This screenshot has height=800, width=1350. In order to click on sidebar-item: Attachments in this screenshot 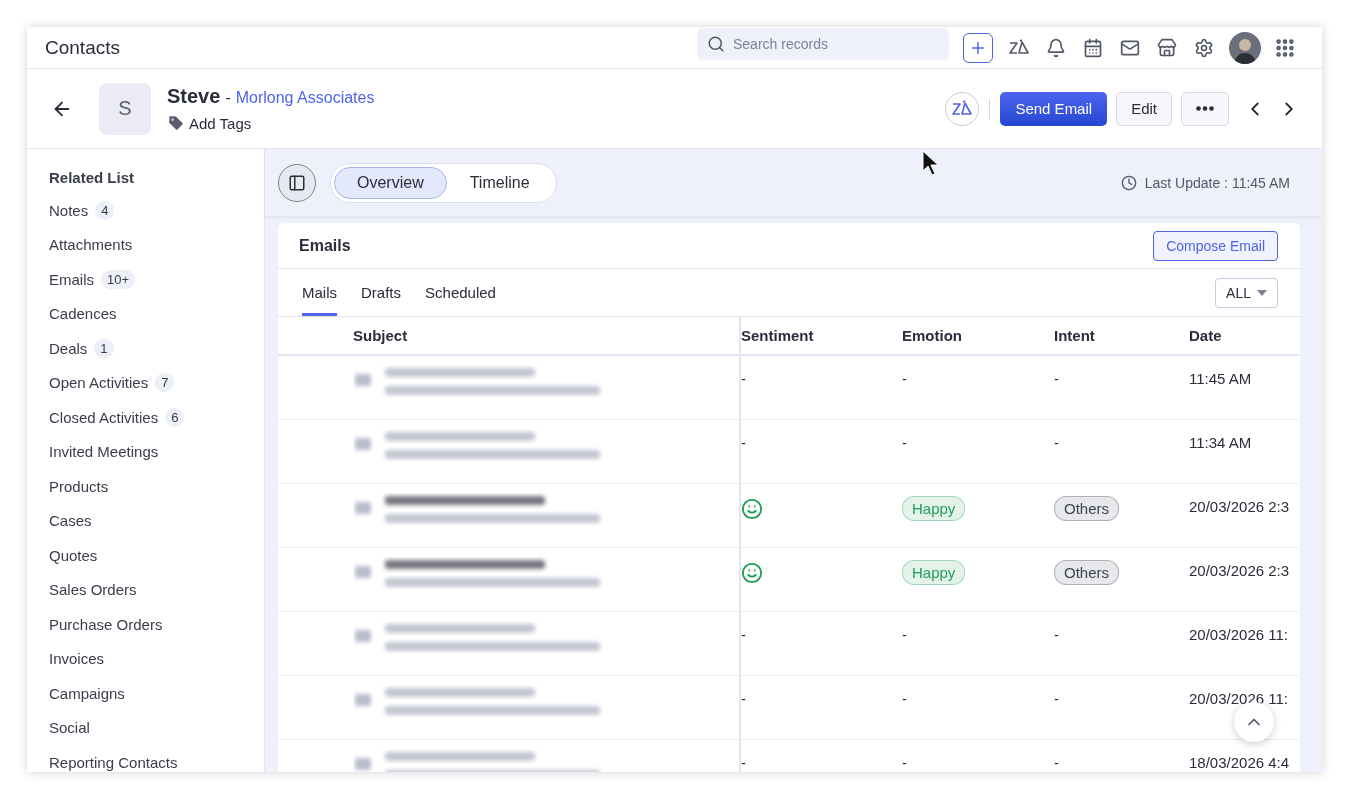, I will do `click(91, 245)`.